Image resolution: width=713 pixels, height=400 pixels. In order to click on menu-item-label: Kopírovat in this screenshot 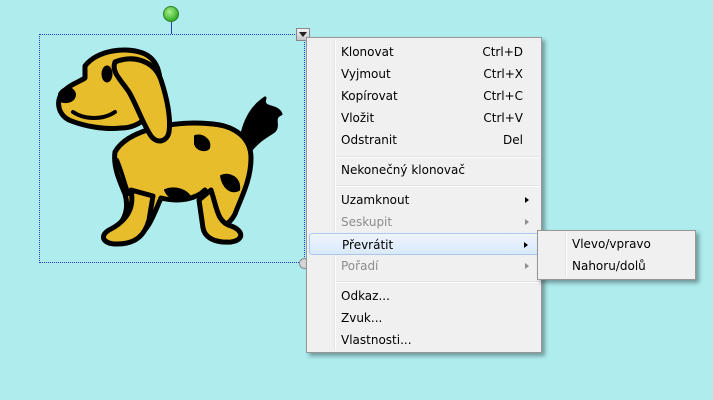, I will do `click(369, 96)`.